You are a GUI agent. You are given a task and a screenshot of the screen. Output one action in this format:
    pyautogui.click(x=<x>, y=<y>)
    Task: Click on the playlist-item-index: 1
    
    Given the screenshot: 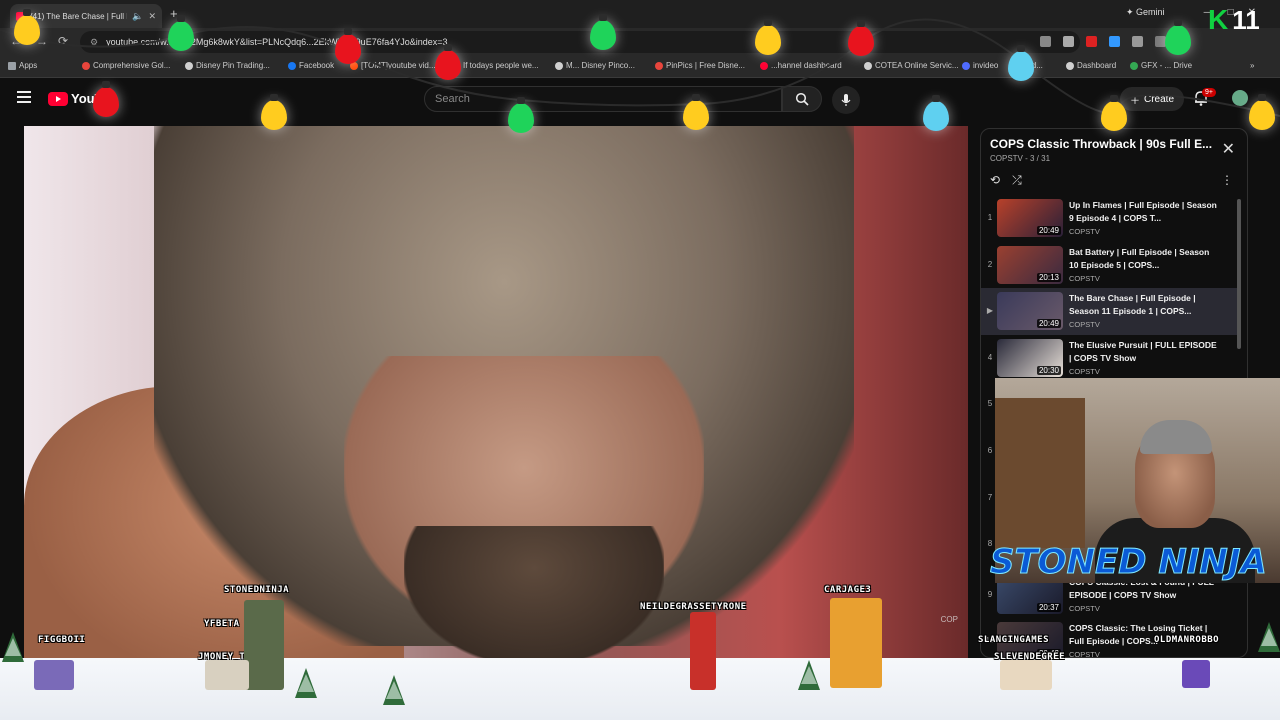 What is the action you would take?
    pyautogui.click(x=990, y=217)
    